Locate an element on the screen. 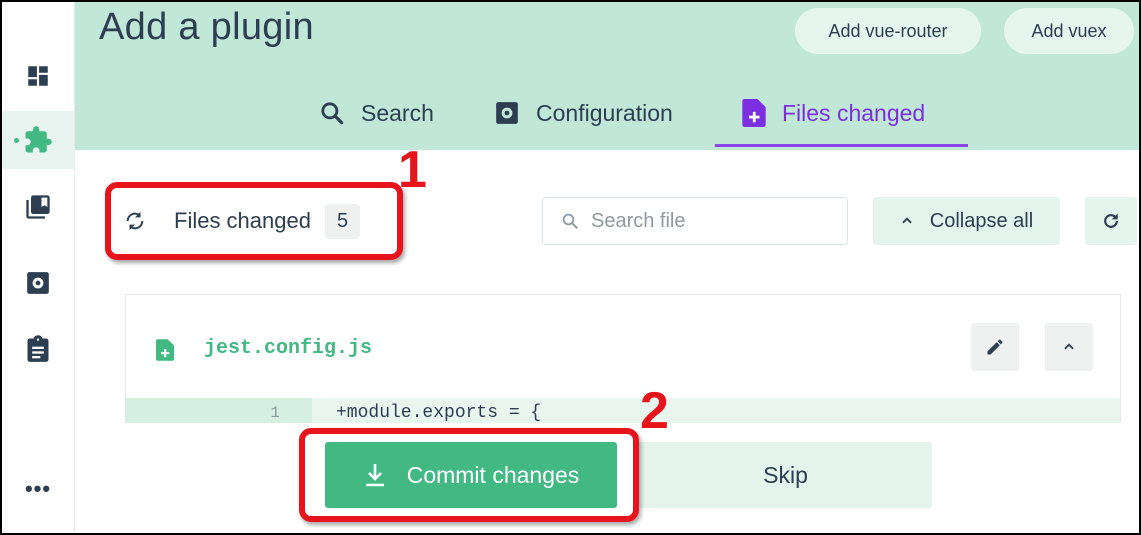 The height and width of the screenshot is (535, 1141). sidebar-item-dashboard is located at coordinates (38, 76).